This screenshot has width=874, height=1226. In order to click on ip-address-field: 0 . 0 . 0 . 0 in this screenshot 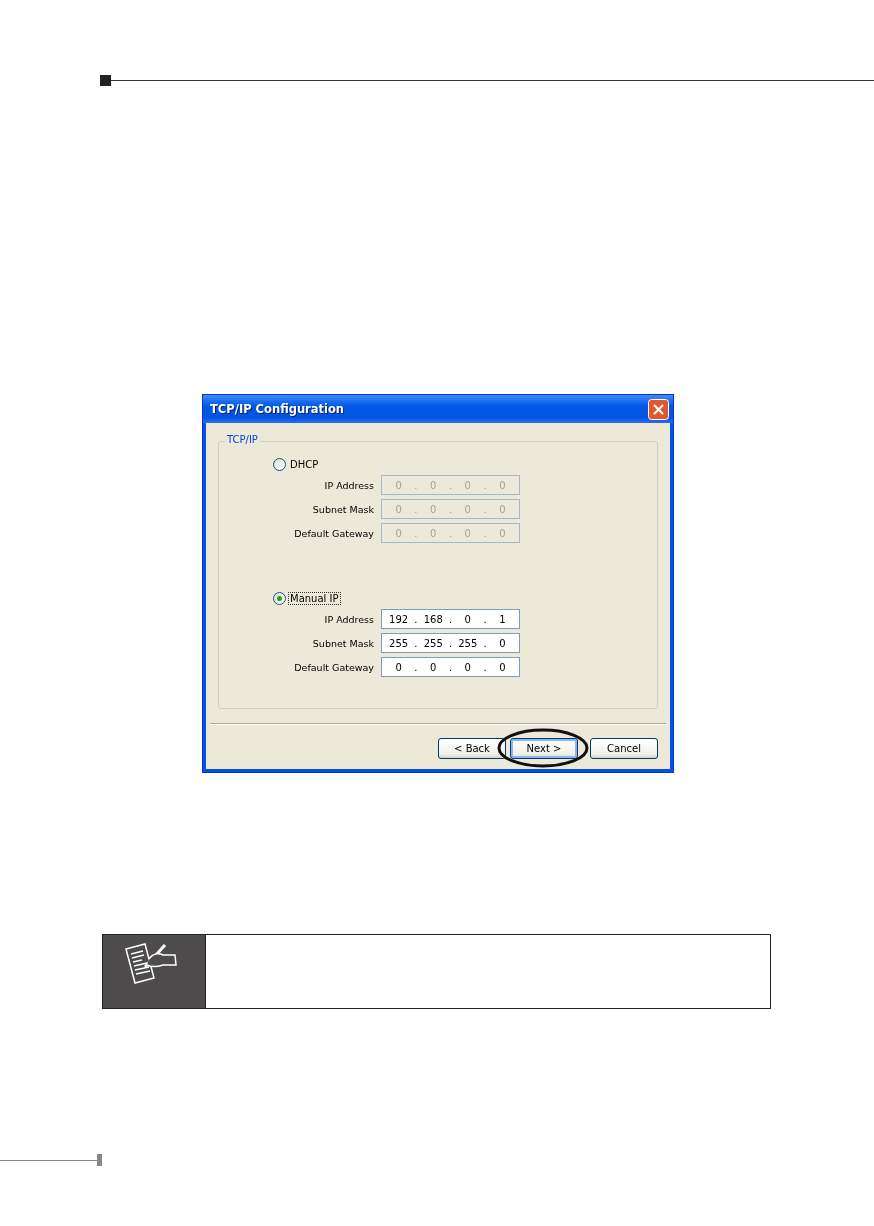, I will do `click(450, 667)`.